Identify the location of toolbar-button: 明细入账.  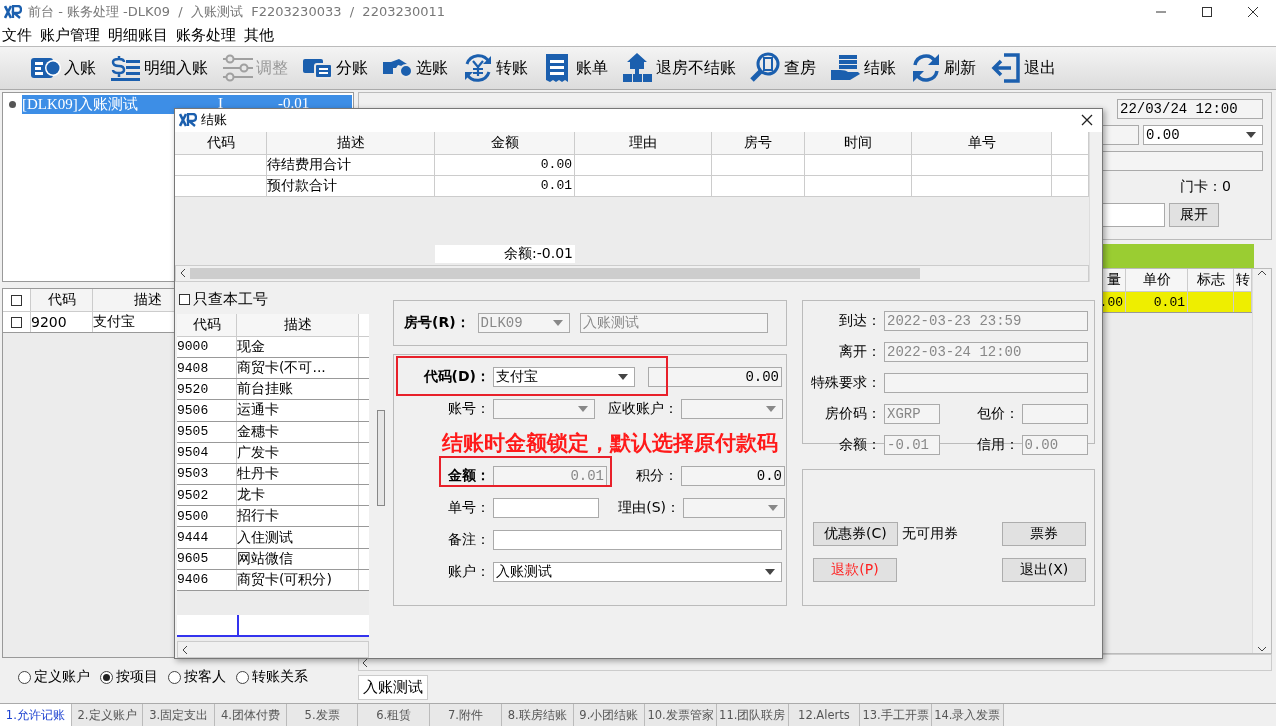
(162, 68).